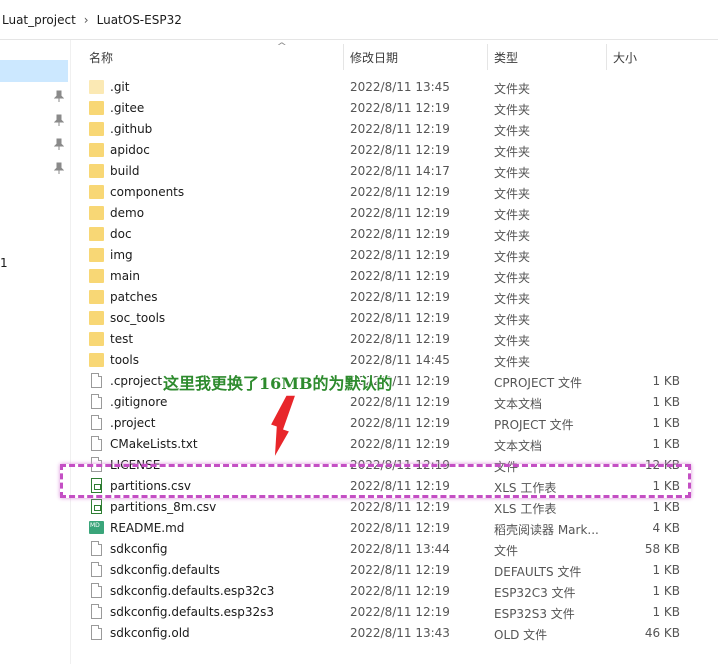  I want to click on annotation-text: 这里我更换了16MB的为默认的, so click(278, 383).